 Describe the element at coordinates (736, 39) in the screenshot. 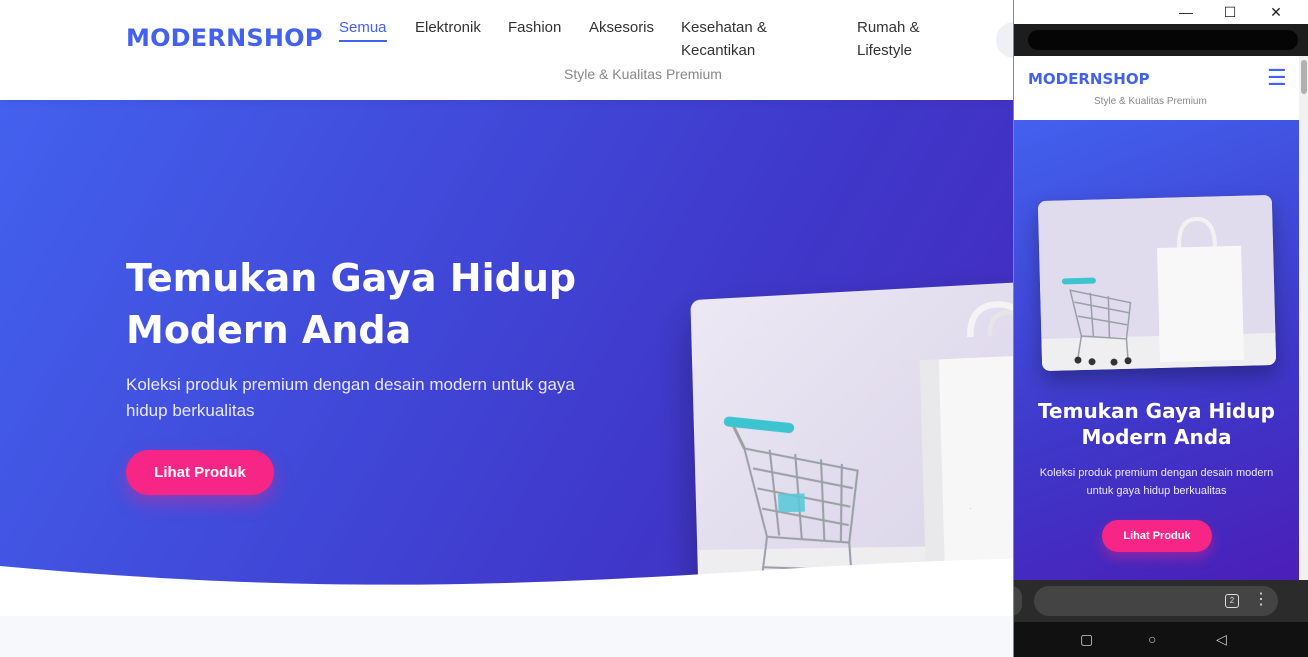

I see `nav-link-kesehatan-kecantikan: Kesehatan & Kecantikan` at that location.